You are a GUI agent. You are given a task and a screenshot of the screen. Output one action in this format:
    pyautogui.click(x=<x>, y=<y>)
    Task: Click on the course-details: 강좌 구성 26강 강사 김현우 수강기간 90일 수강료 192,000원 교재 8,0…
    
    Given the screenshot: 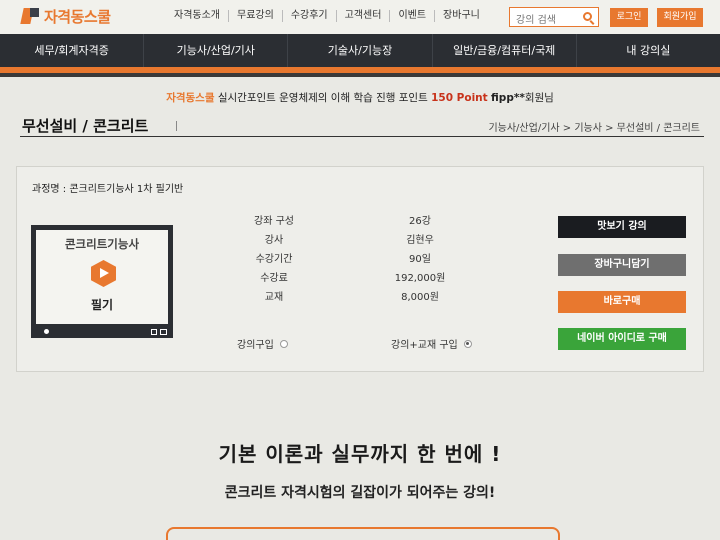 What is the action you would take?
    pyautogui.click(x=370, y=259)
    